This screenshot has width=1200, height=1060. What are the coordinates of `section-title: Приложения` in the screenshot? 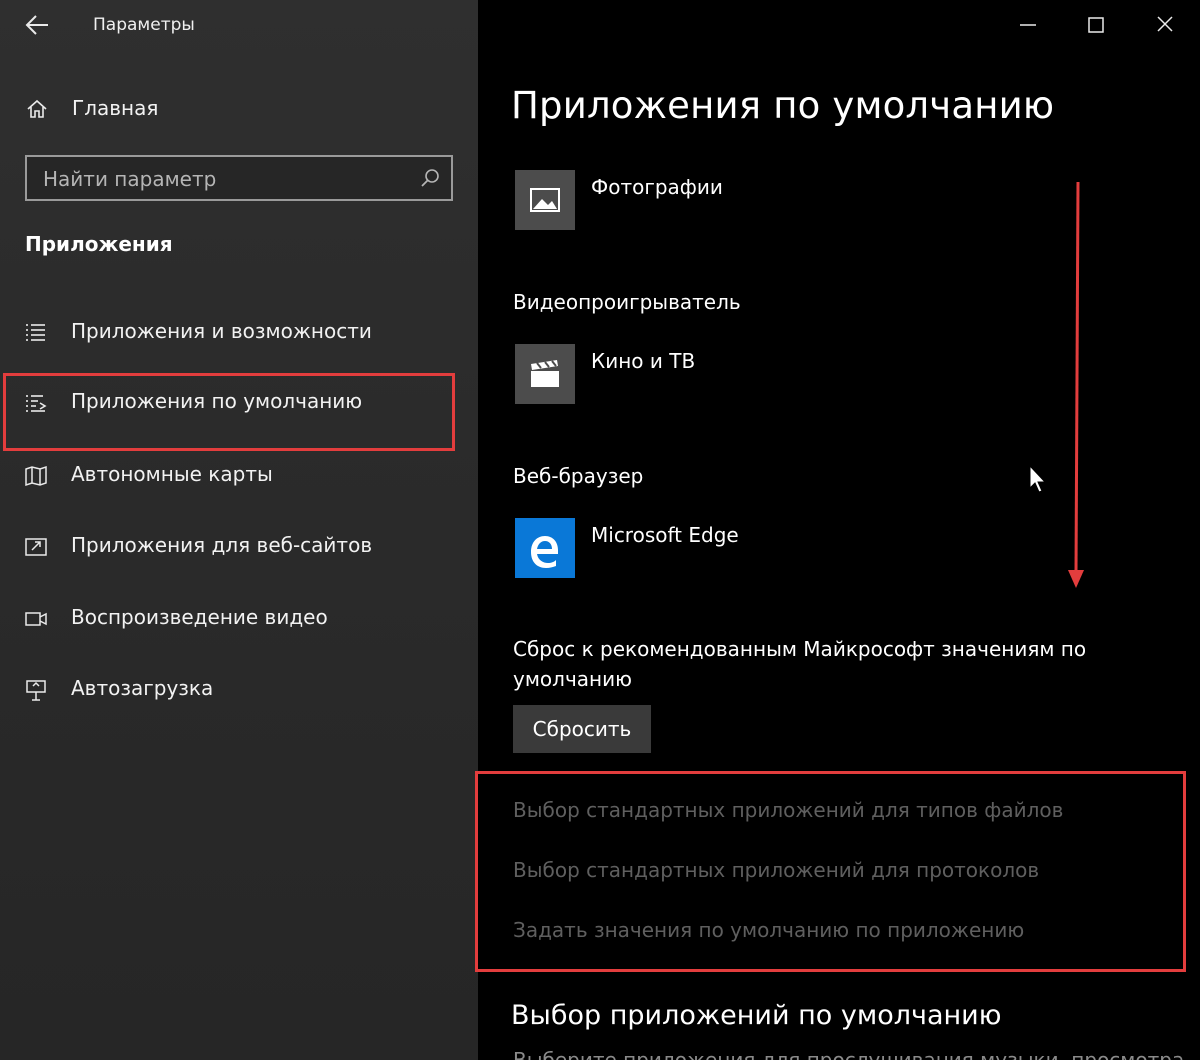 It's located at (99, 244).